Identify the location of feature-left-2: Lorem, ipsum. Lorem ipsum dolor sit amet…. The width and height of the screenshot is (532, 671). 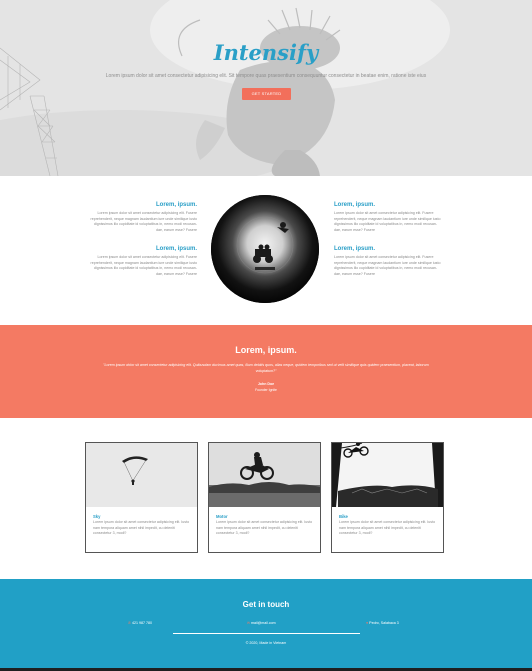
(143, 261).